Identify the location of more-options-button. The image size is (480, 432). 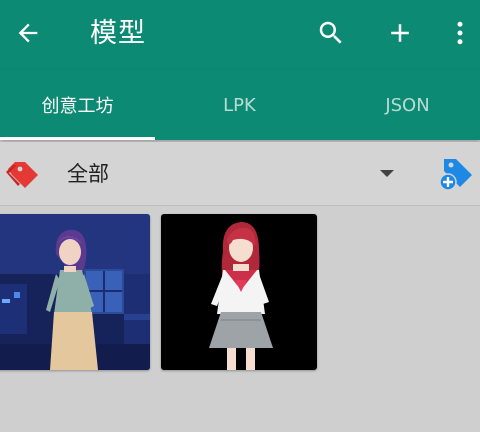
(460, 33).